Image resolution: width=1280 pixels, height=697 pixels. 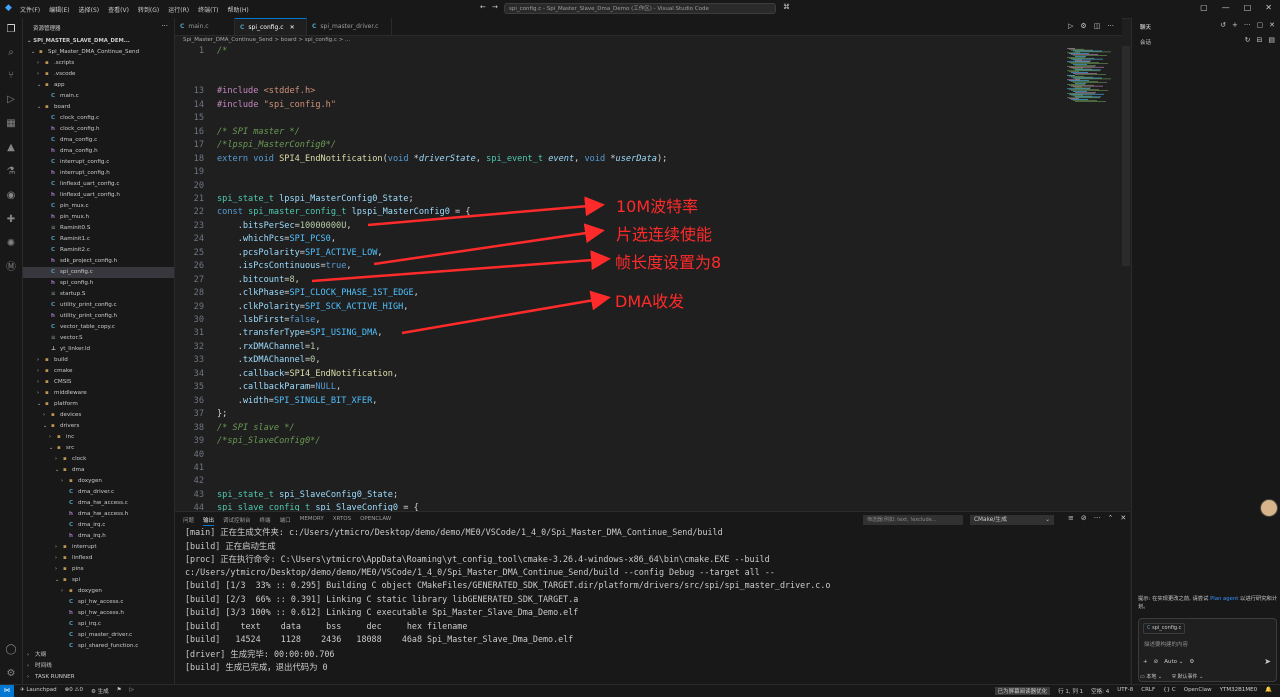 I want to click on panel-tab: 调试控制台, so click(x=237, y=521).